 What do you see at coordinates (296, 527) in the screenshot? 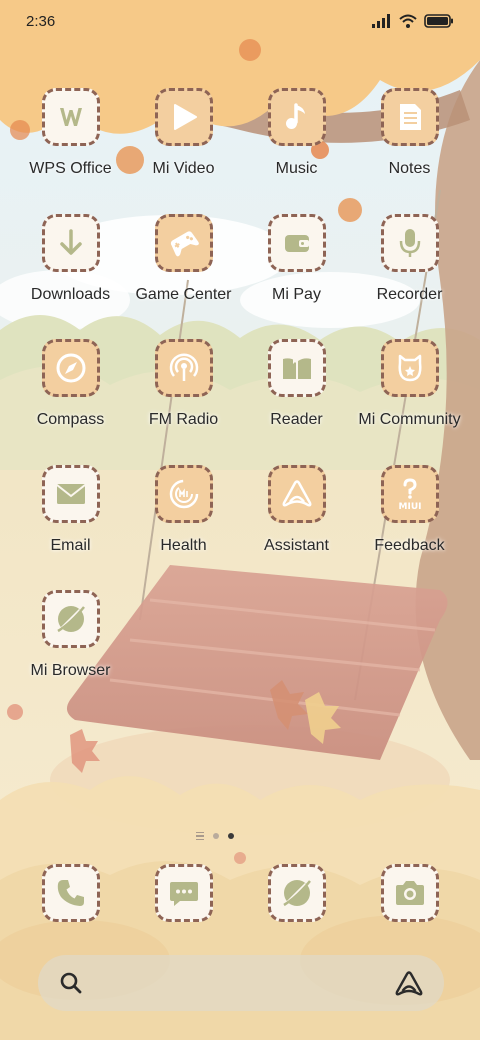
I see `app-assistant: Assistant` at bounding box center [296, 527].